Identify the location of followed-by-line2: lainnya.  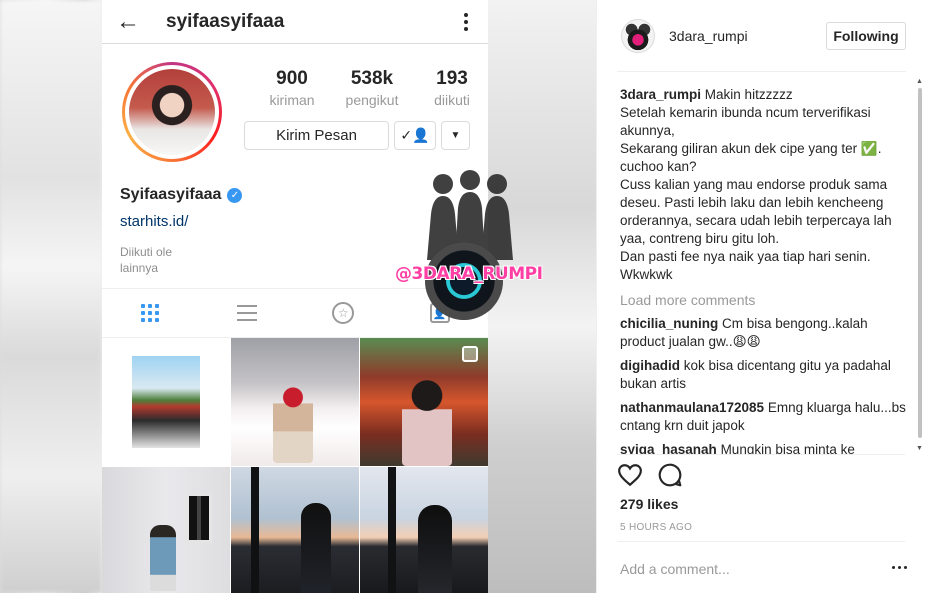
(139, 268).